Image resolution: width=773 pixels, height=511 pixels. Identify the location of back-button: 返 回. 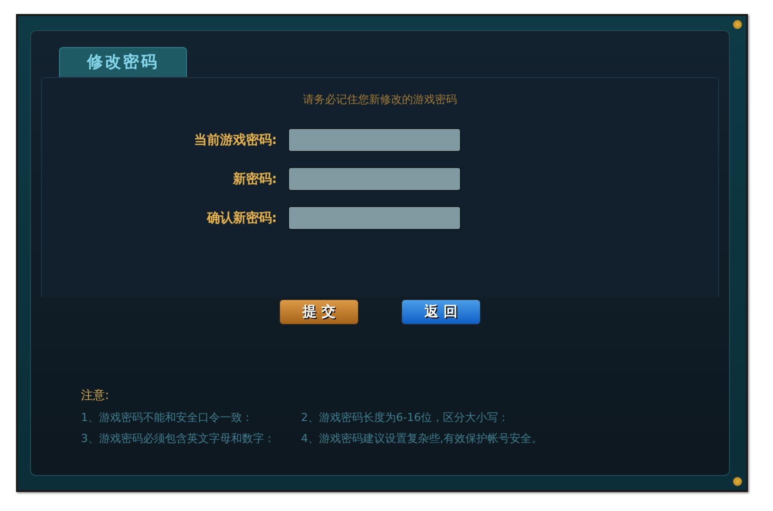
(441, 312).